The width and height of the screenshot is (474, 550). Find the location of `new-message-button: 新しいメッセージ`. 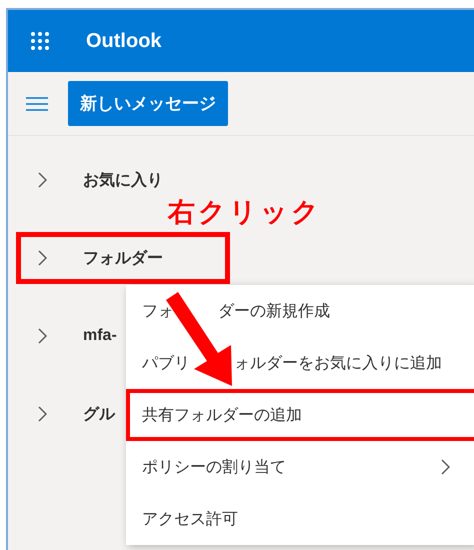

new-message-button: 新しいメッセージ is located at coordinates (148, 103).